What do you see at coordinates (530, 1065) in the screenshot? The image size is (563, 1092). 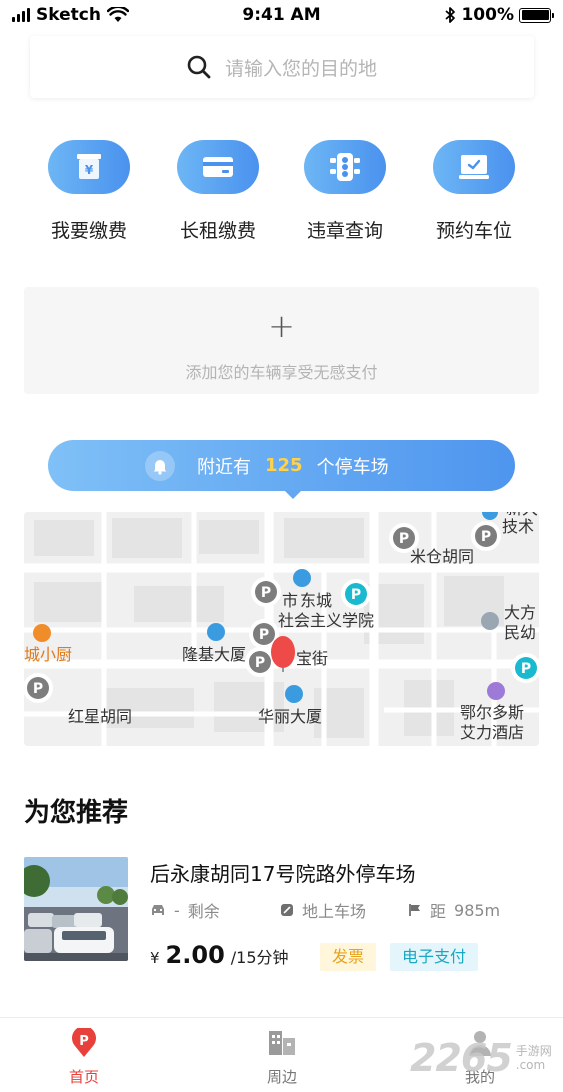 I see `watermark-line: .com` at bounding box center [530, 1065].